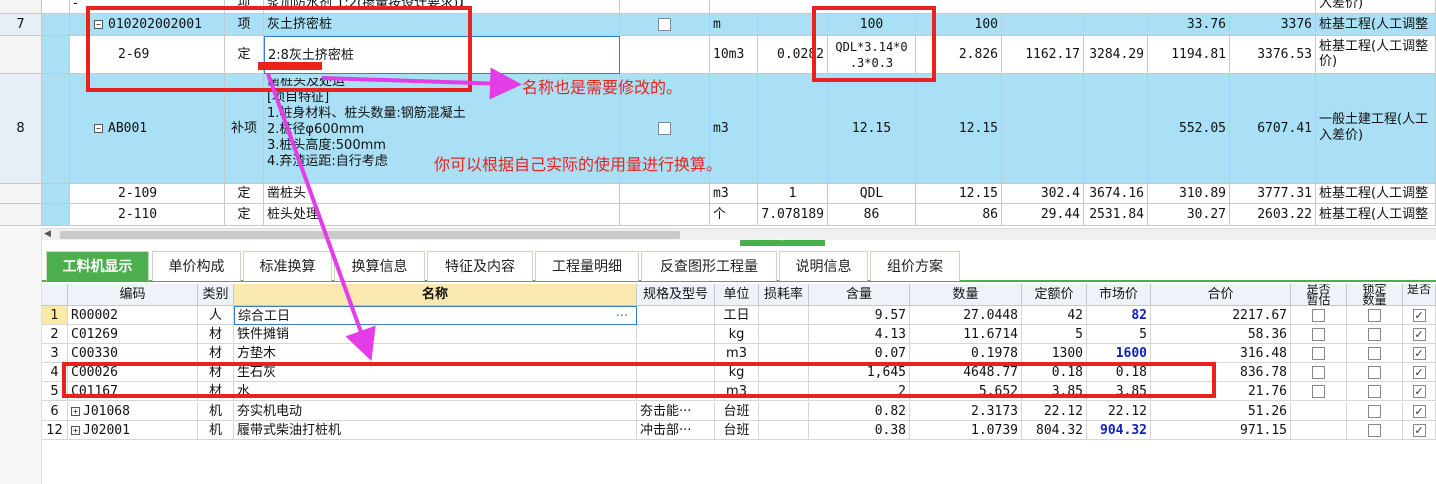 Image resolution: width=1436 pixels, height=484 pixels. Describe the element at coordinates (321, 217) in the screenshot. I see `arrow-to-material` at that location.